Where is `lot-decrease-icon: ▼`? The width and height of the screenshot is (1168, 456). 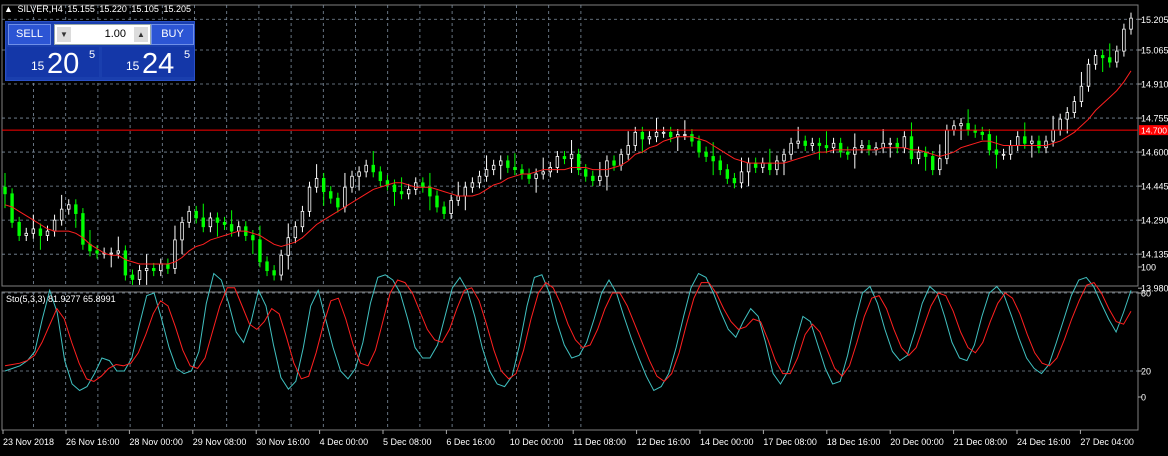 lot-decrease-icon: ▼ is located at coordinates (64, 34).